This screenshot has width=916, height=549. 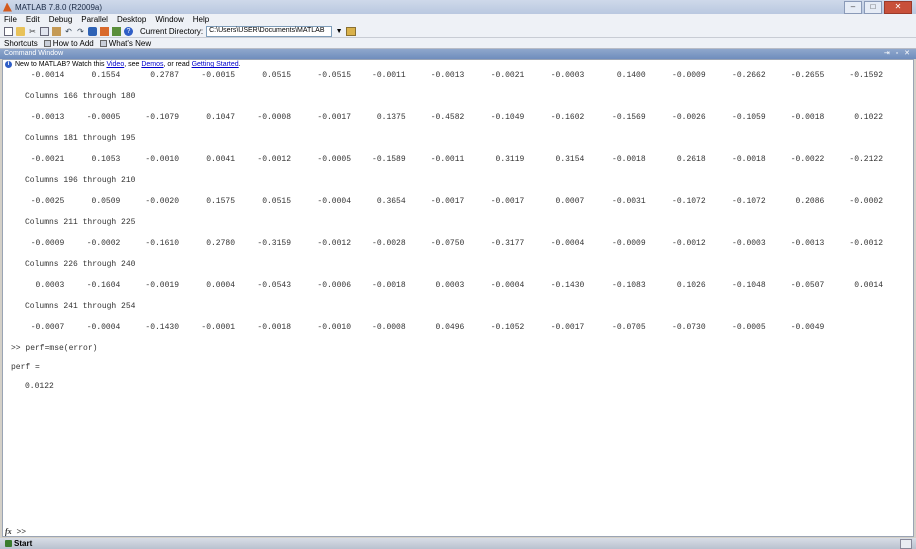 I want to click on maximize-button: □, so click(x=873, y=7).